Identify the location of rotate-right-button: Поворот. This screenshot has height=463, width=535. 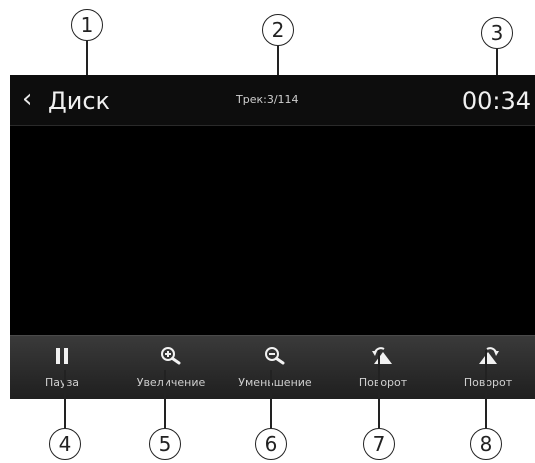
(486, 367).